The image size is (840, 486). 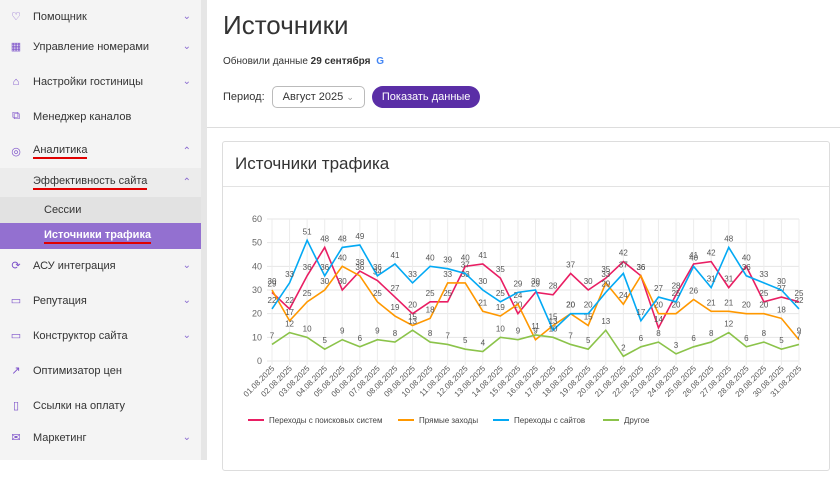 What do you see at coordinates (549, 420) in the screenshot?
I see `legend-item: Переходы с сайтов` at bounding box center [549, 420].